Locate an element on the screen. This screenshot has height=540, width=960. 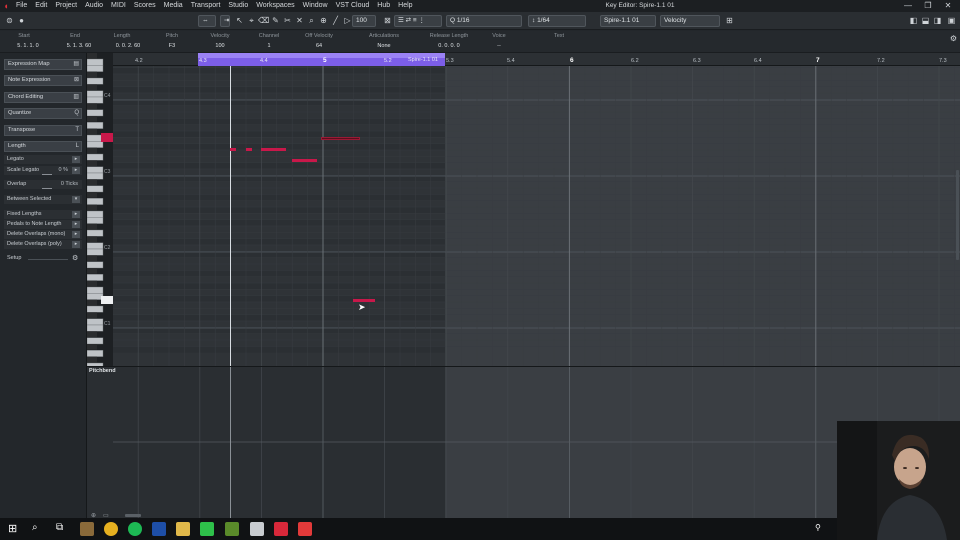
section-transpose: Transpose T is located at coordinates (43, 130).